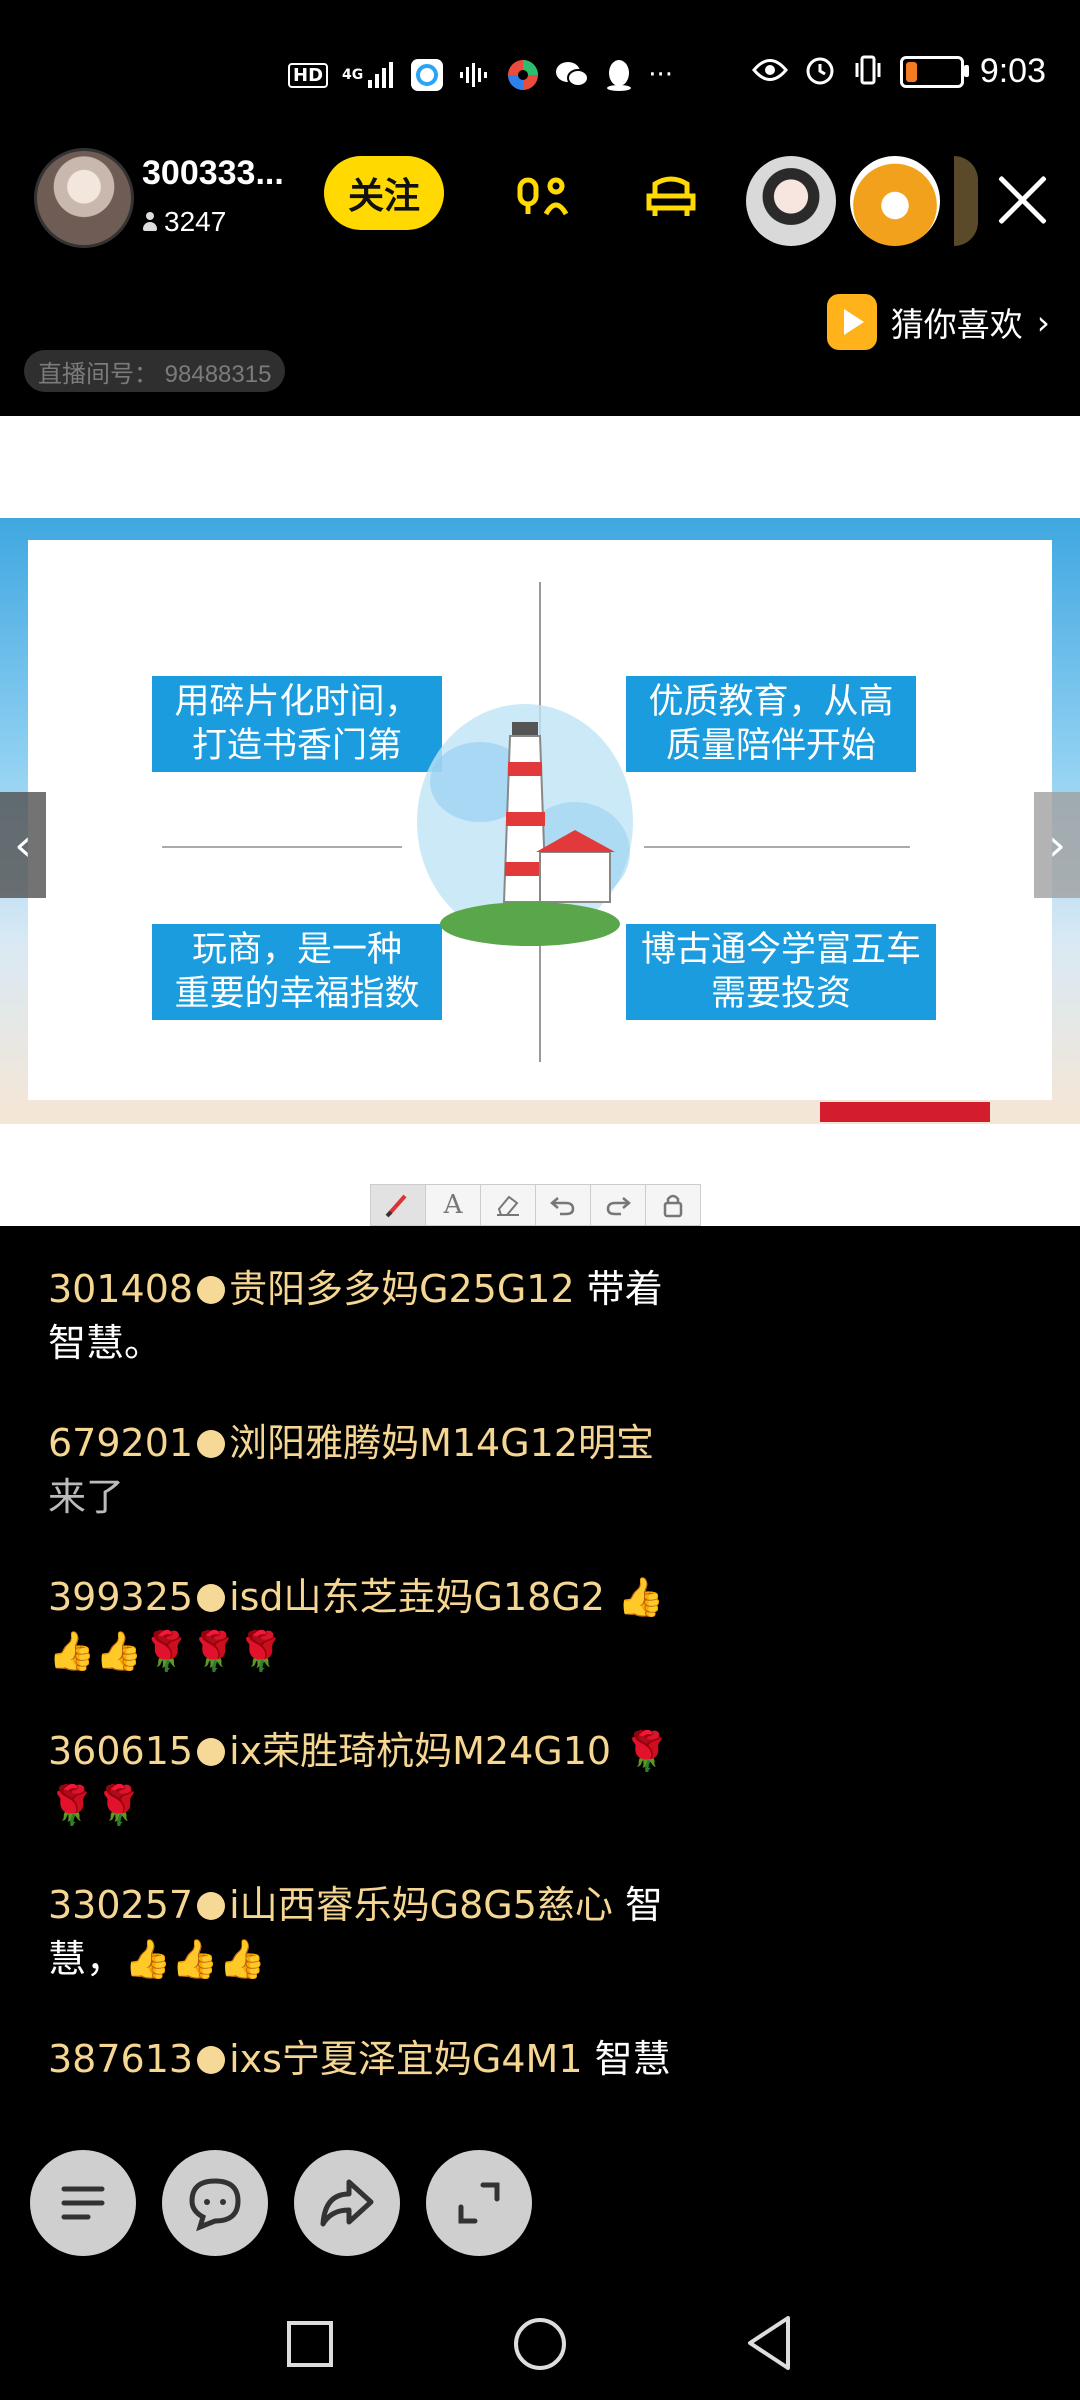  I want to click on chat-user-id: 301408, so click(120, 1289).